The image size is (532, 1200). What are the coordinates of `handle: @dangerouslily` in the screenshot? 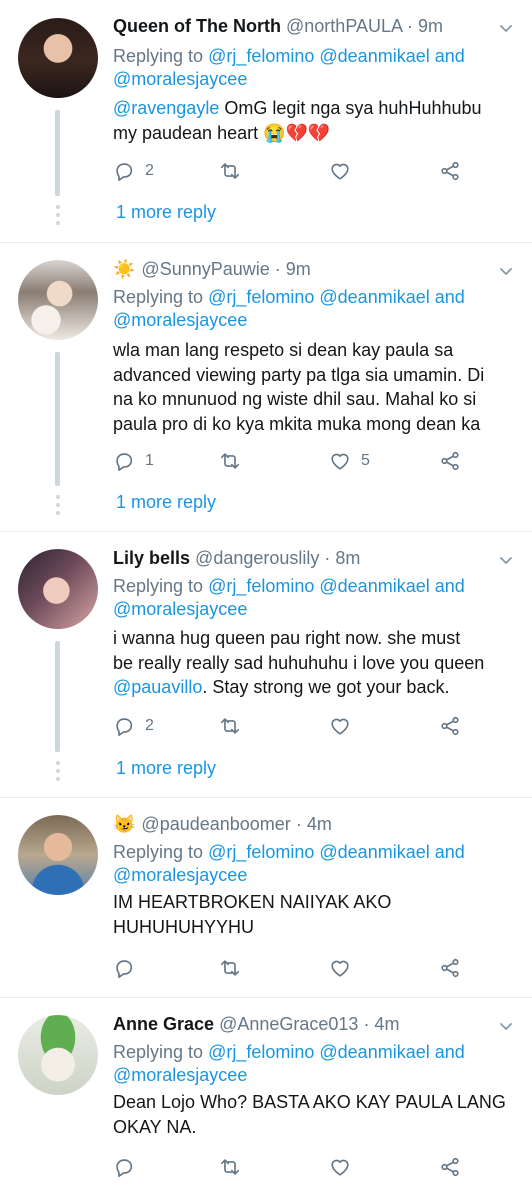 It's located at (257, 558).